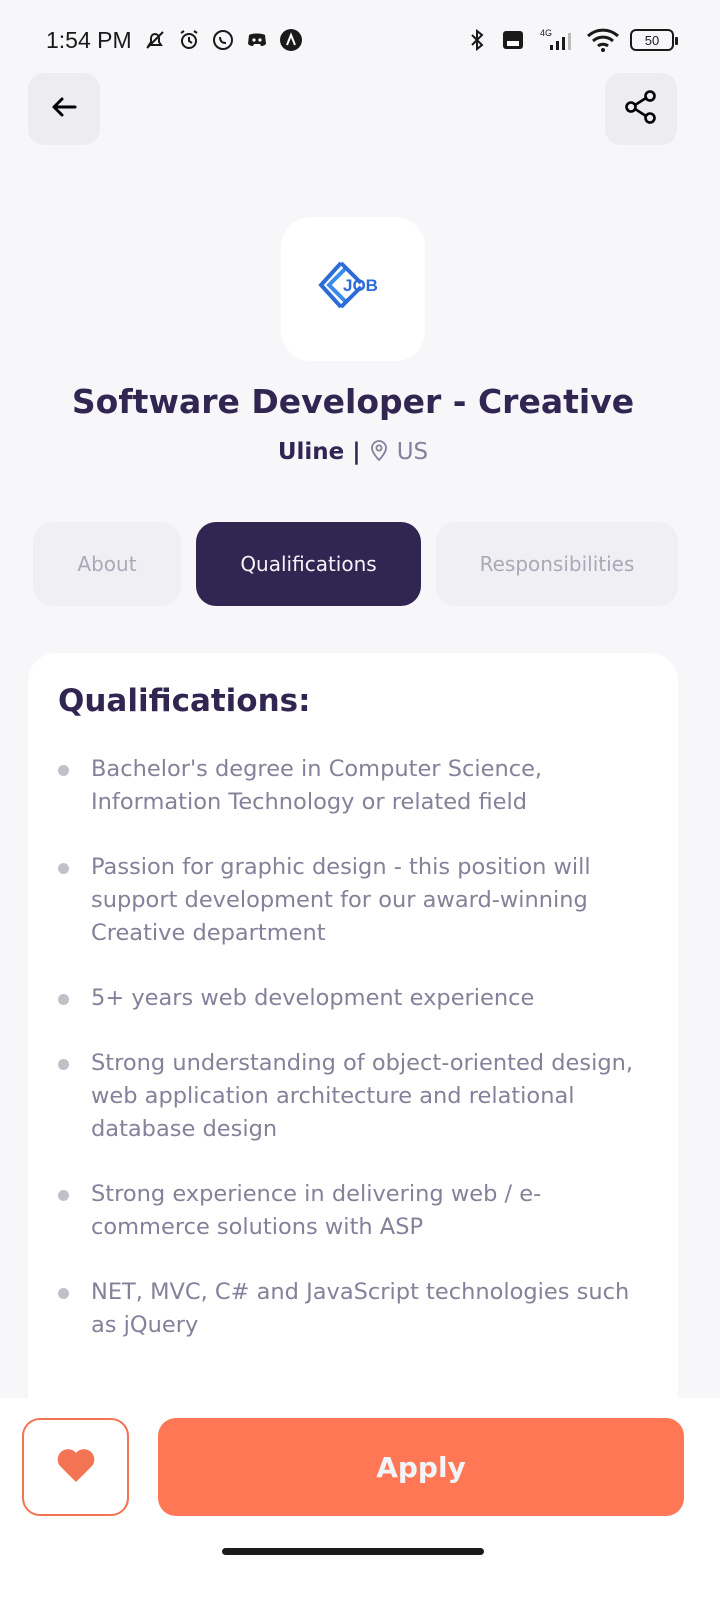  Describe the element at coordinates (311, 452) in the screenshot. I see `company-name: Uline` at that location.